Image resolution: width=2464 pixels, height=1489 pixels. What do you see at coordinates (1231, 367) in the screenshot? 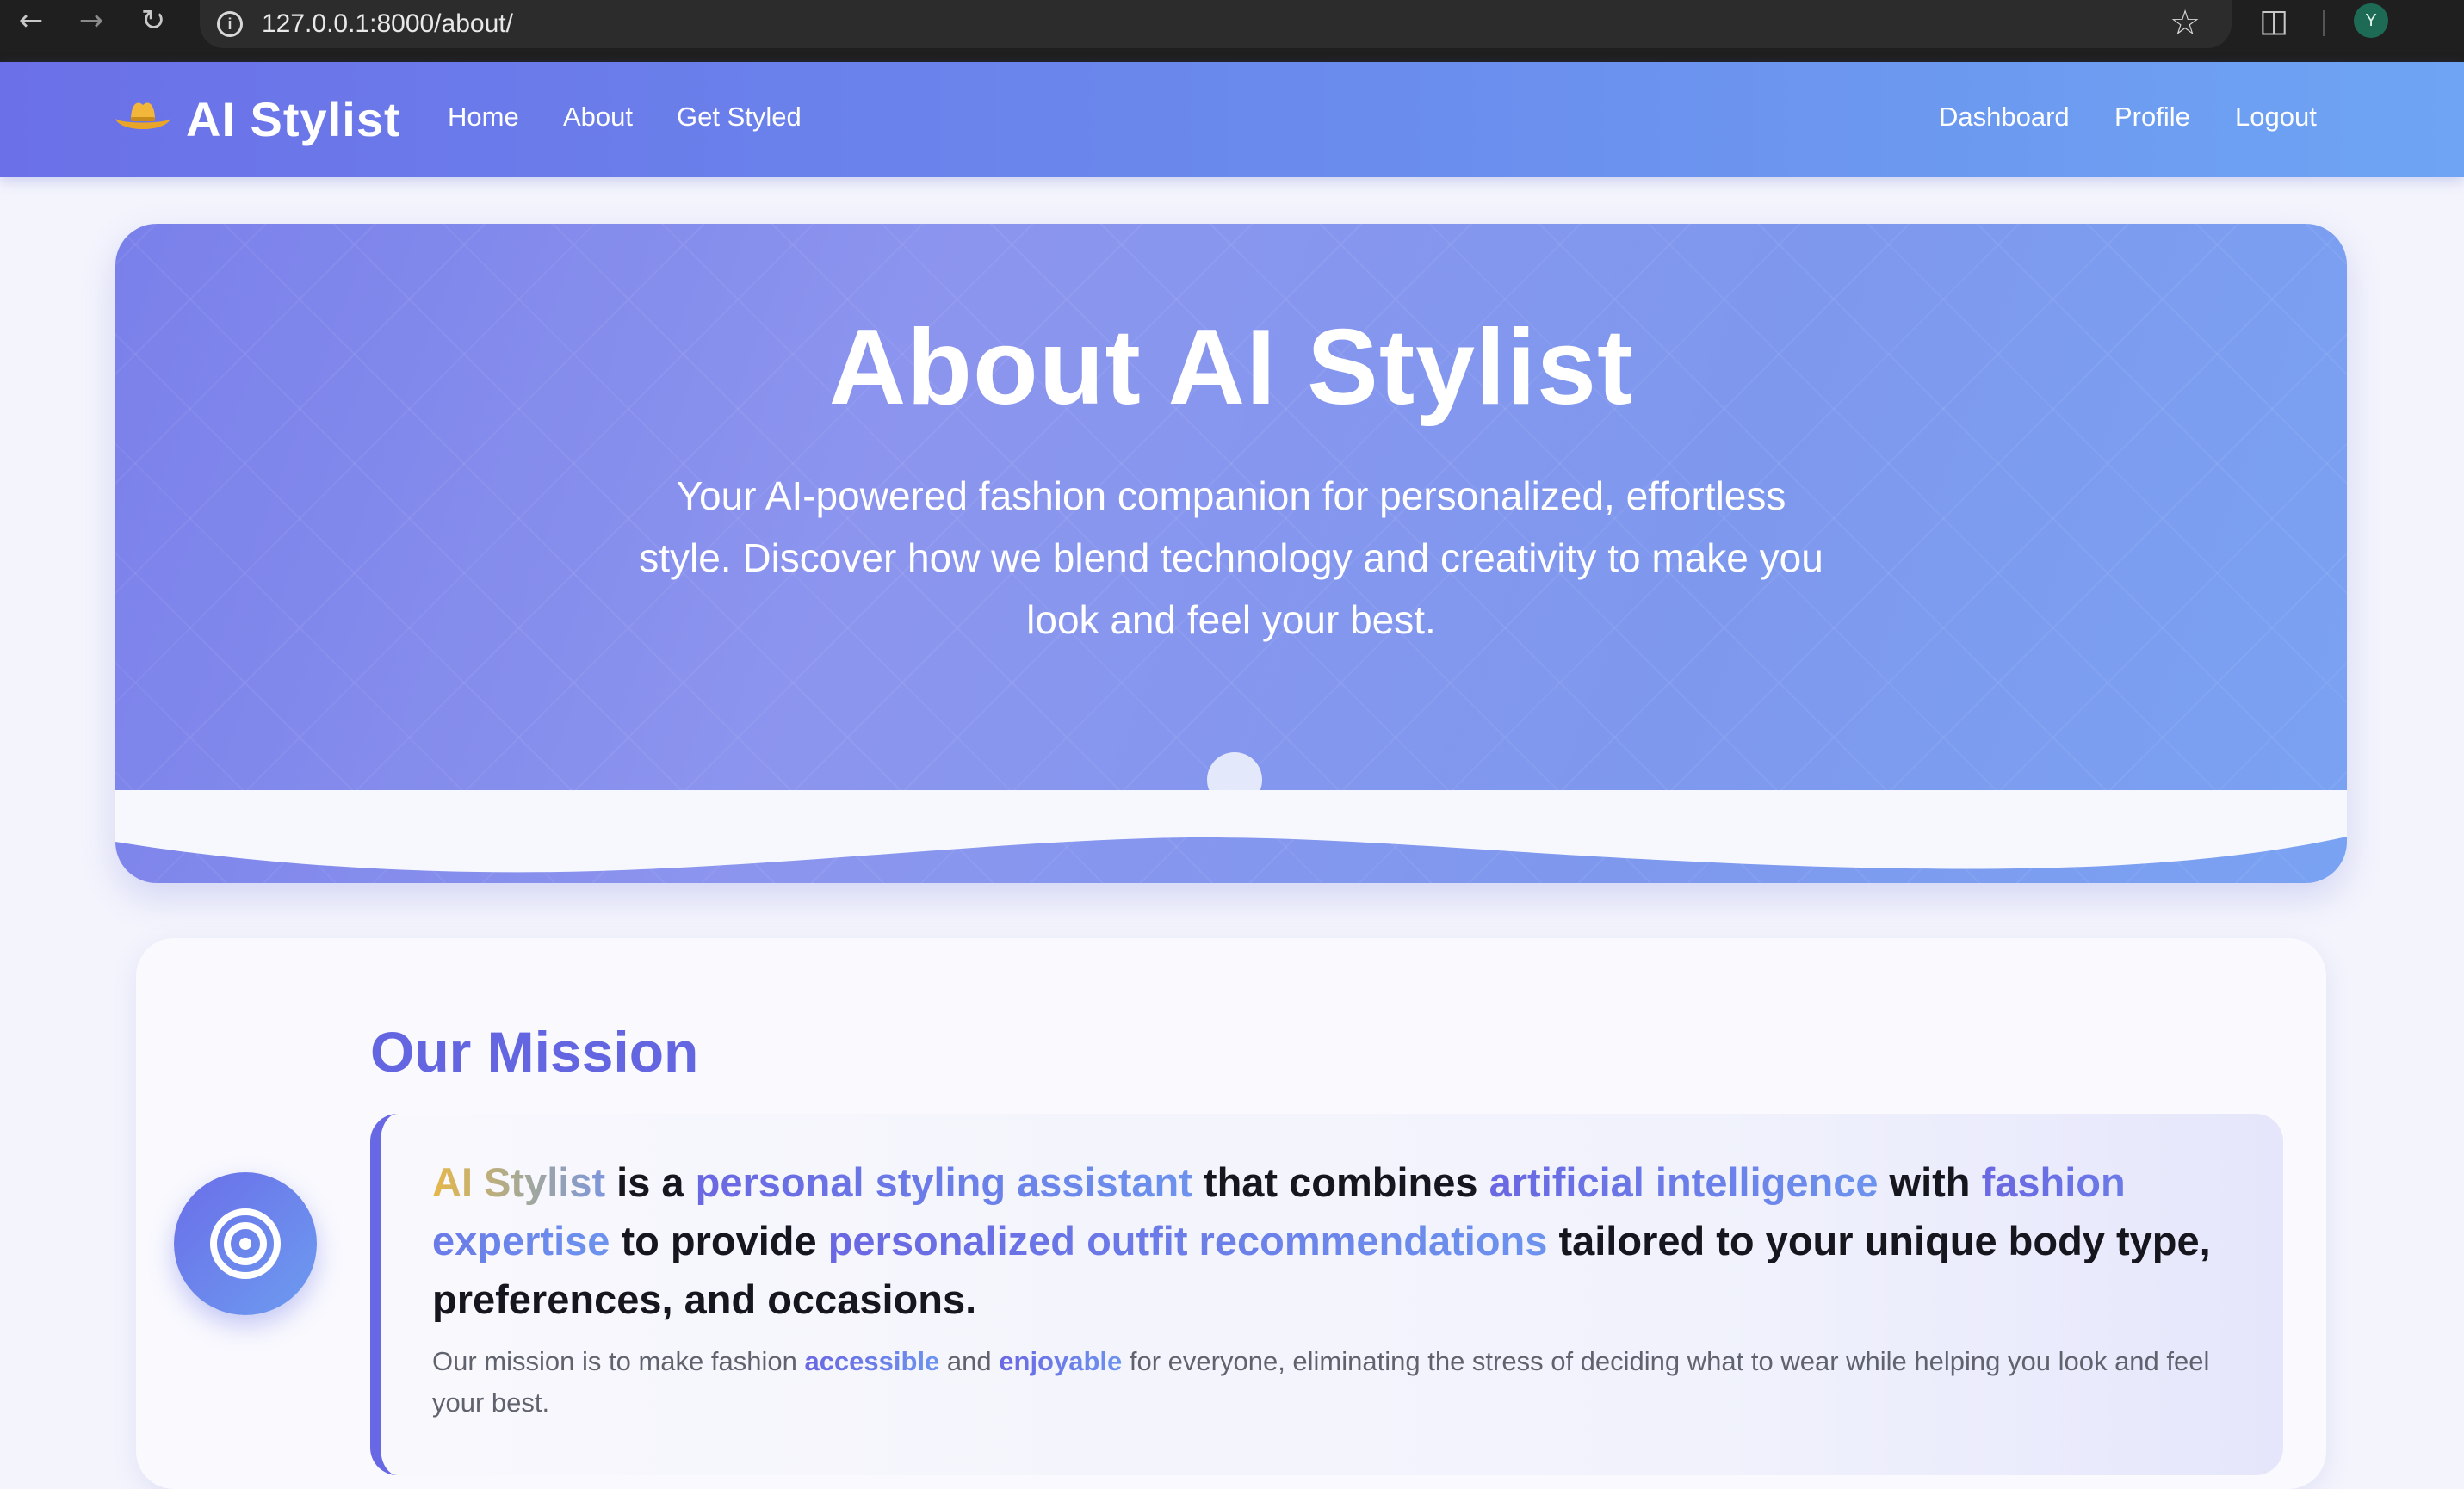
I see `page-title: About AI Stylist` at bounding box center [1231, 367].